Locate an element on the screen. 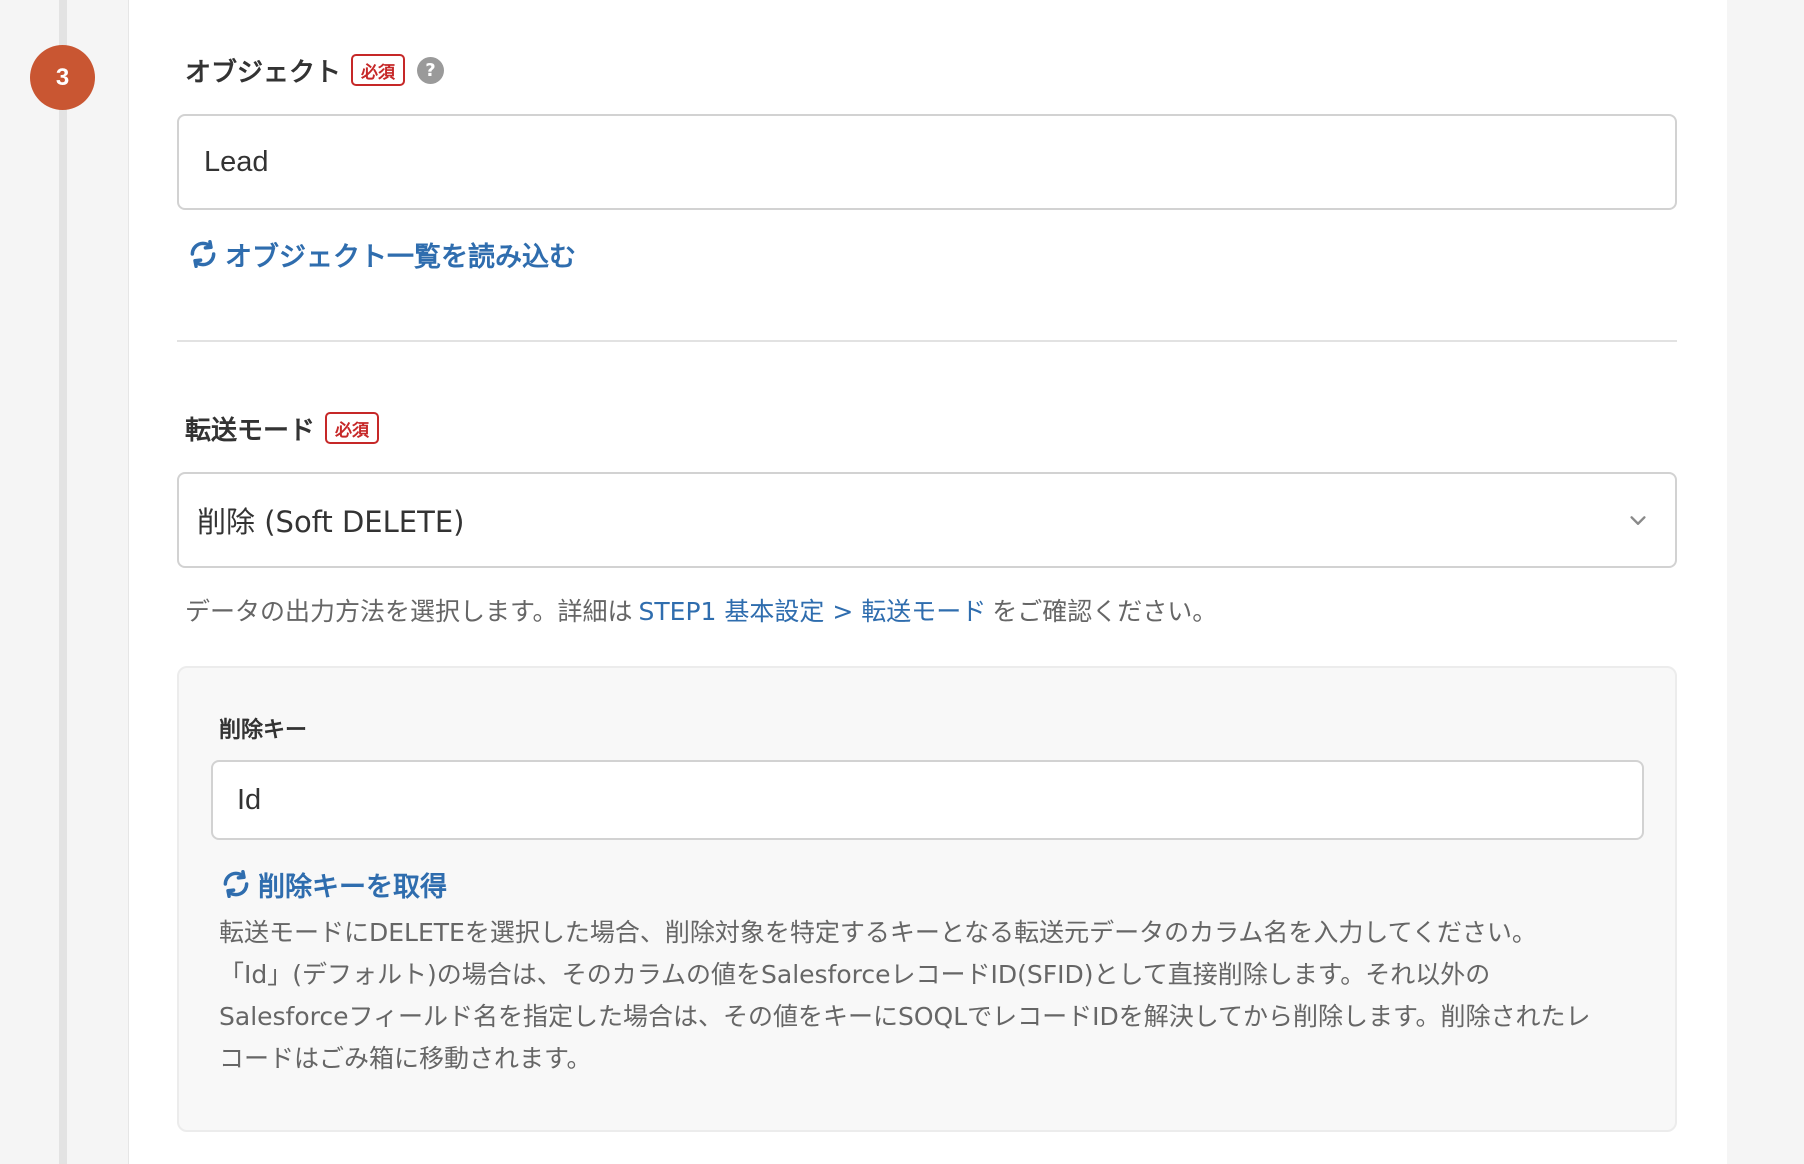  help-suffix: をご確認ください。 is located at coordinates (1105, 611).